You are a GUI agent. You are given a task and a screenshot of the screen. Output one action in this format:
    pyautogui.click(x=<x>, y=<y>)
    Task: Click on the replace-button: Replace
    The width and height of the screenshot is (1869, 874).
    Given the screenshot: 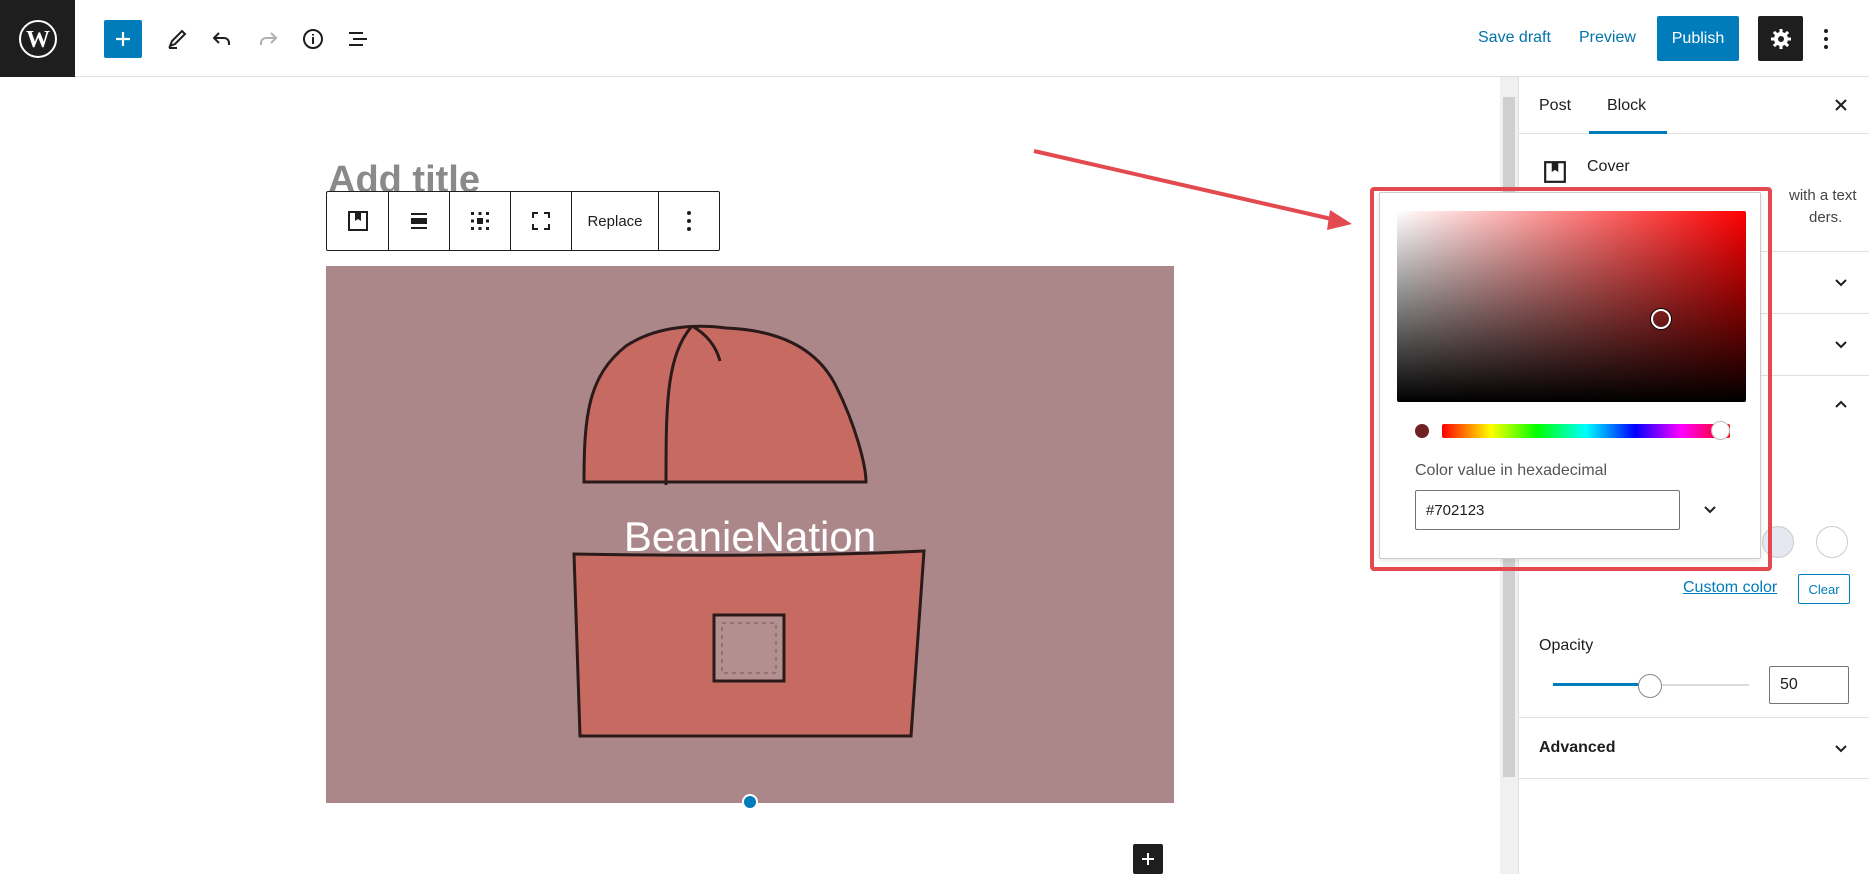 What is the action you would take?
    pyautogui.click(x=615, y=221)
    